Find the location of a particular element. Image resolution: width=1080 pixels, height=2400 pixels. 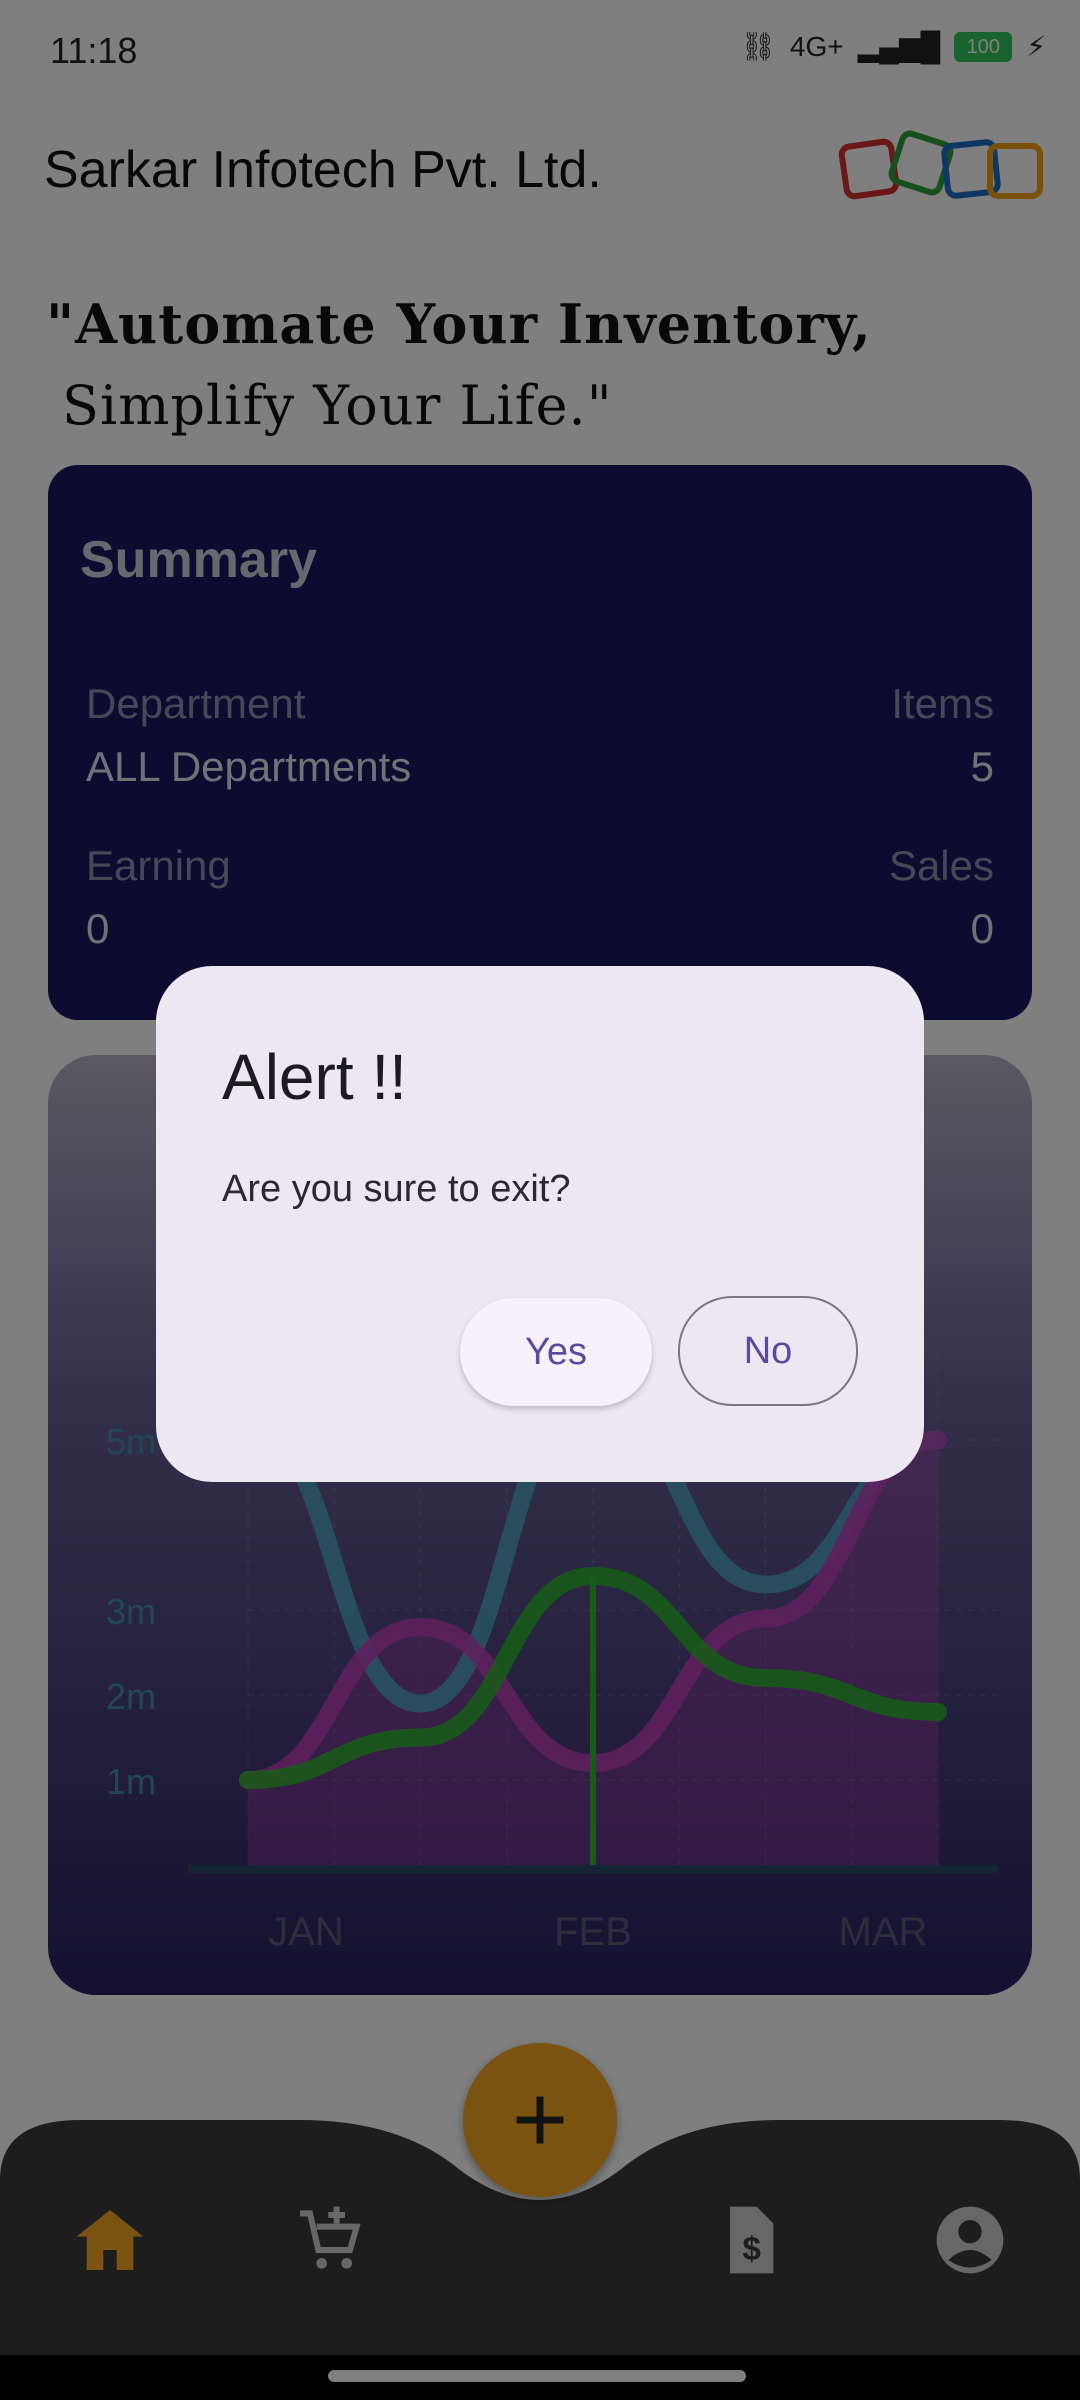

dialog-message: Are you sure to exit? is located at coordinates (396, 1189).